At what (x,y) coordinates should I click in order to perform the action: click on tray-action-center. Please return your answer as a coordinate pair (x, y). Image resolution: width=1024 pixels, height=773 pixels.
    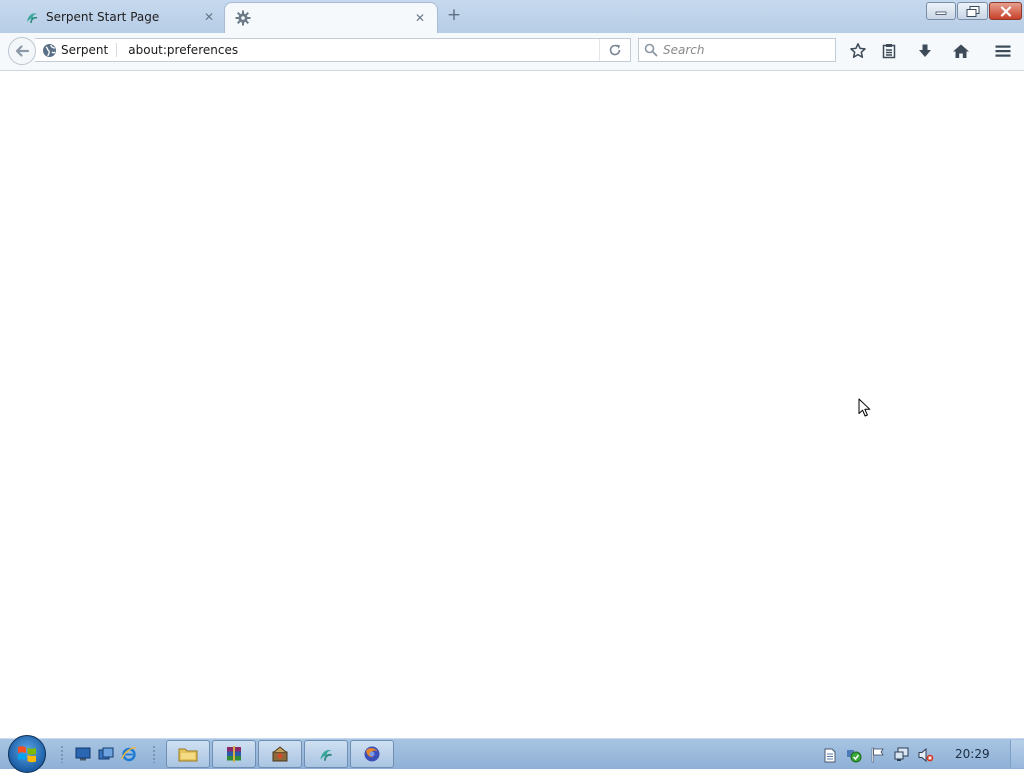
    Looking at the image, I should click on (878, 755).